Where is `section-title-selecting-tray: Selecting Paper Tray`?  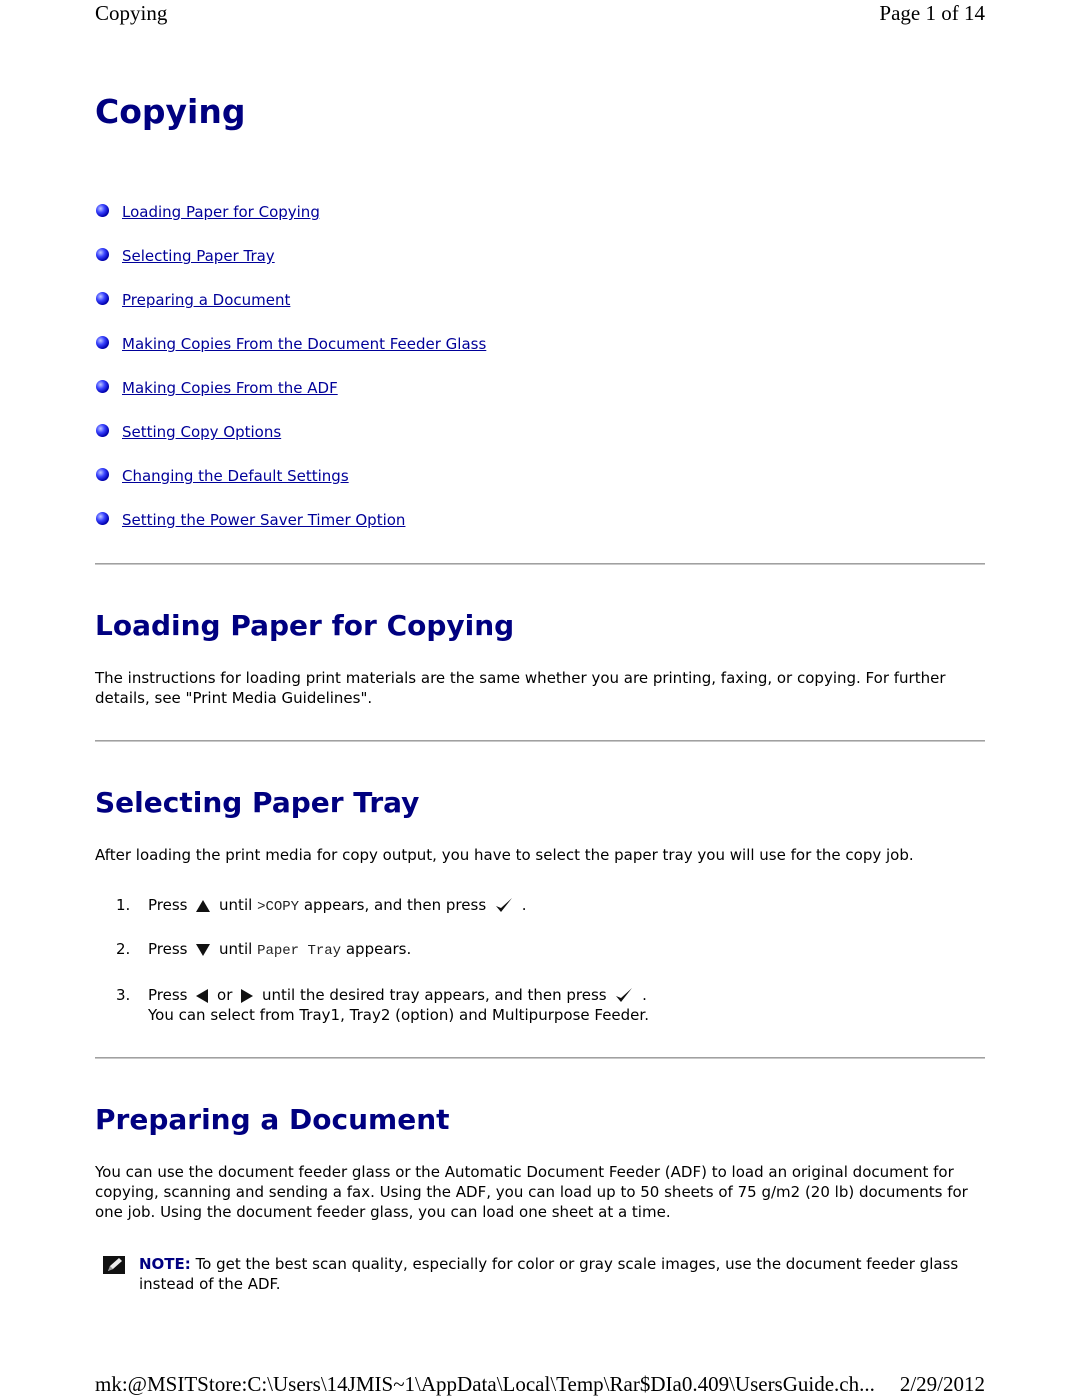
section-title-selecting-tray: Selecting Paper Tray is located at coordinates (257, 802).